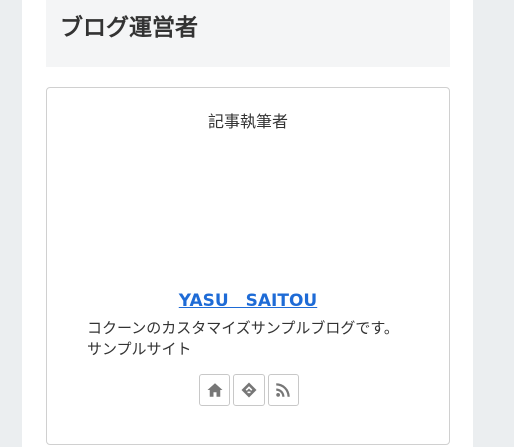 This screenshot has height=447, width=514. What do you see at coordinates (248, 33) in the screenshot?
I see `widget-title-box: ブログ運営者` at bounding box center [248, 33].